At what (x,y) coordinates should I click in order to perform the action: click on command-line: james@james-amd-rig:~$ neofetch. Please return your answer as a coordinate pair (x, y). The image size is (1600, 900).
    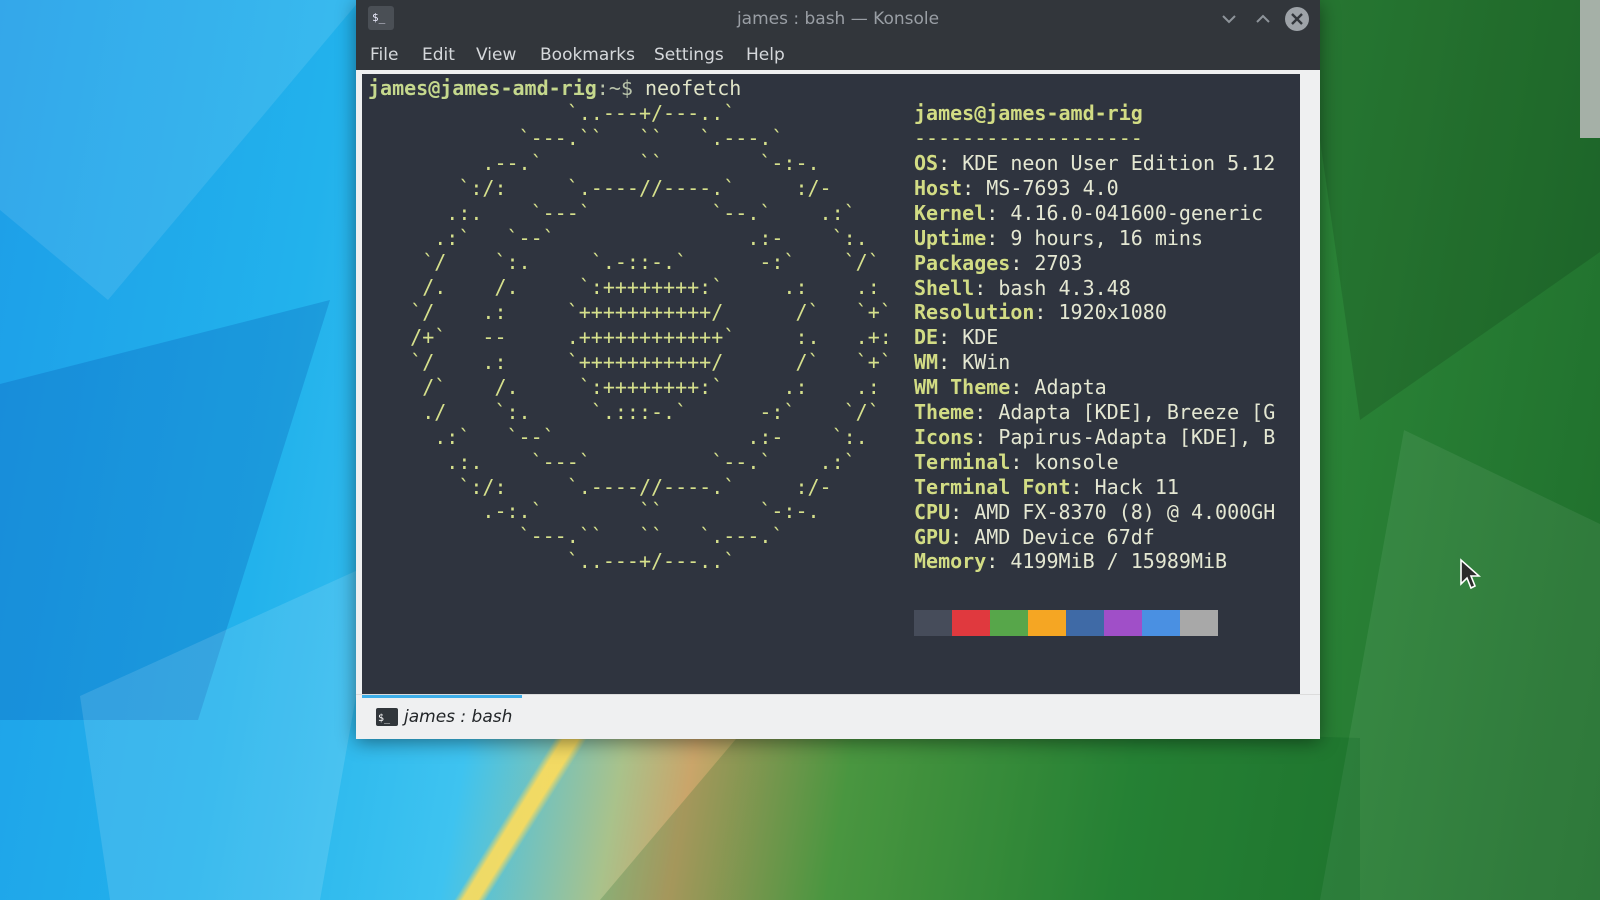
    Looking at the image, I should click on (554, 88).